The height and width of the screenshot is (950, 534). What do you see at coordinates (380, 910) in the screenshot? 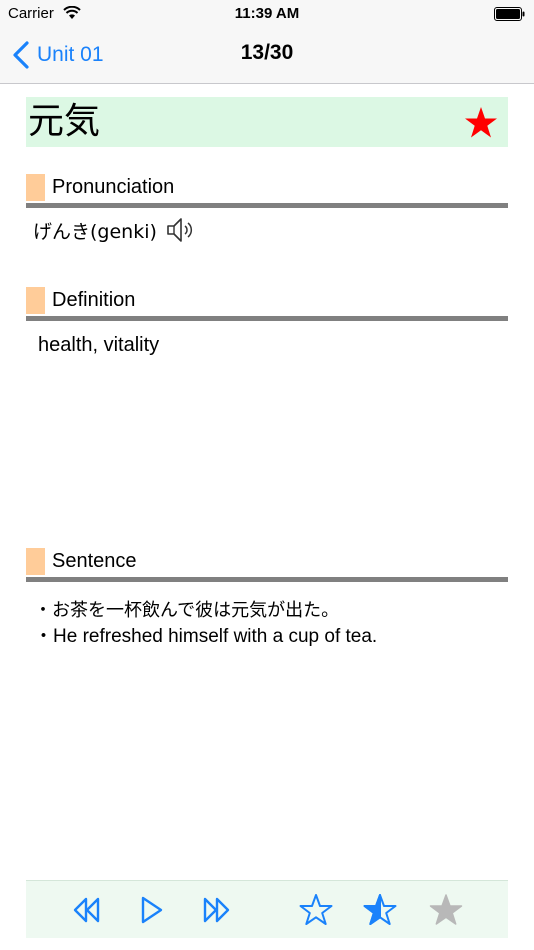
I see `star-filled-icon` at bounding box center [380, 910].